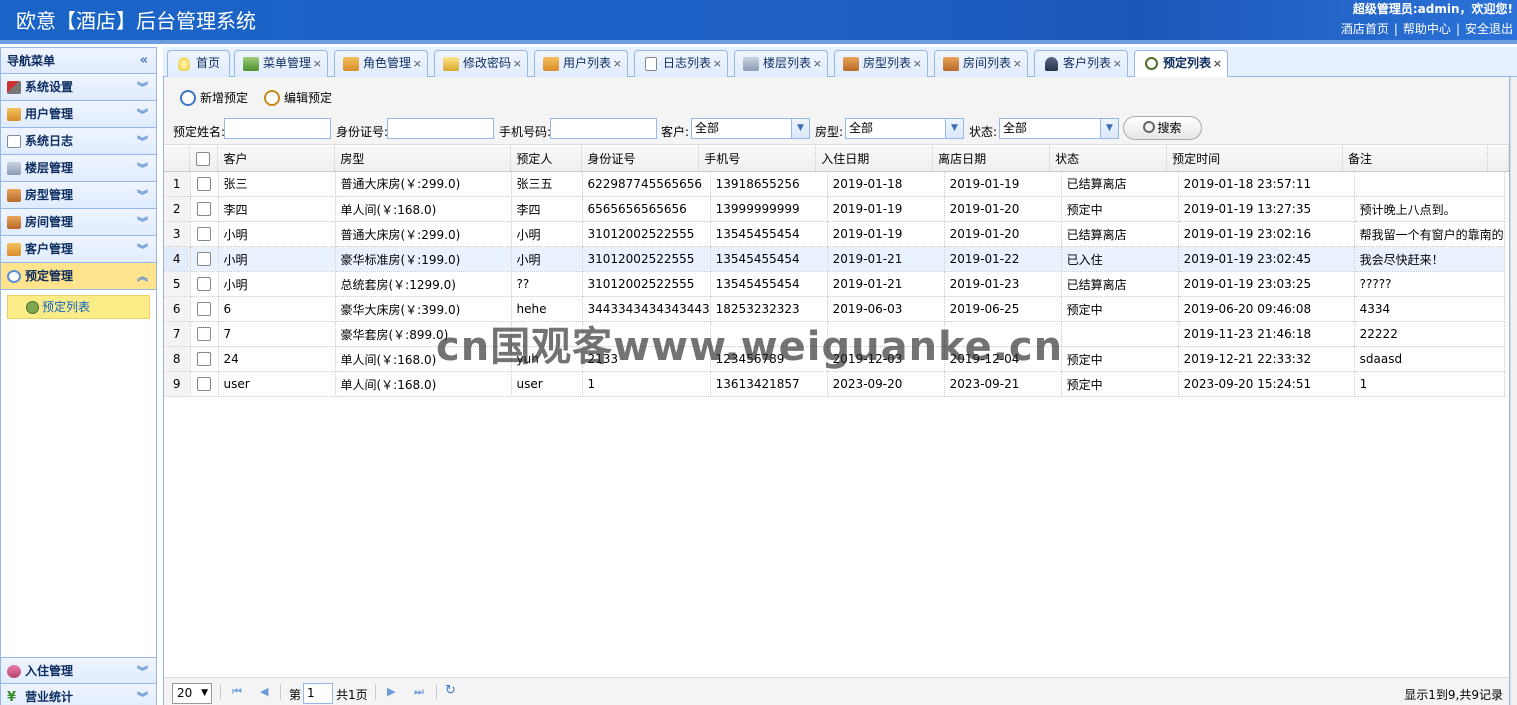 This screenshot has width=1517, height=705. Describe the element at coordinates (281, 63) in the screenshot. I see `tab-menu-management: 菜单管理 ×` at that location.